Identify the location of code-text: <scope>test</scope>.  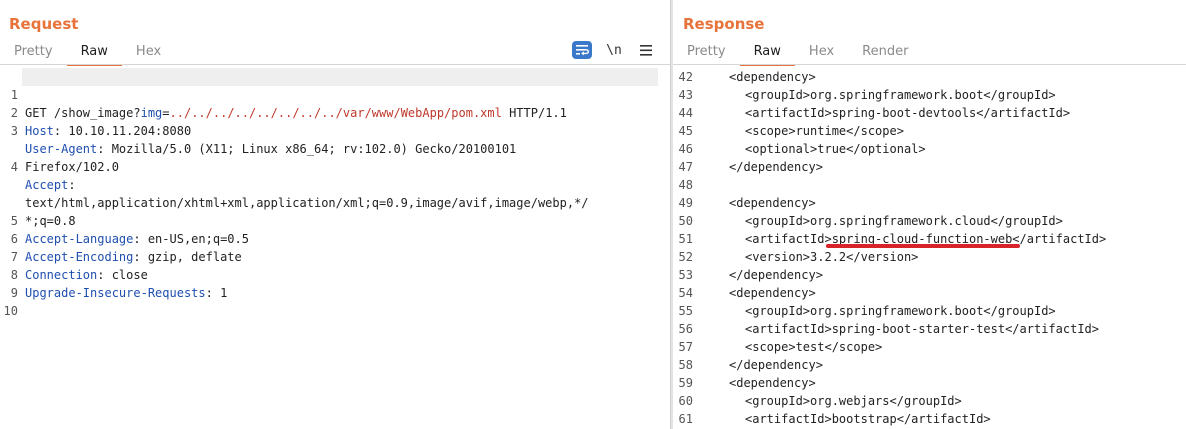
(814, 347).